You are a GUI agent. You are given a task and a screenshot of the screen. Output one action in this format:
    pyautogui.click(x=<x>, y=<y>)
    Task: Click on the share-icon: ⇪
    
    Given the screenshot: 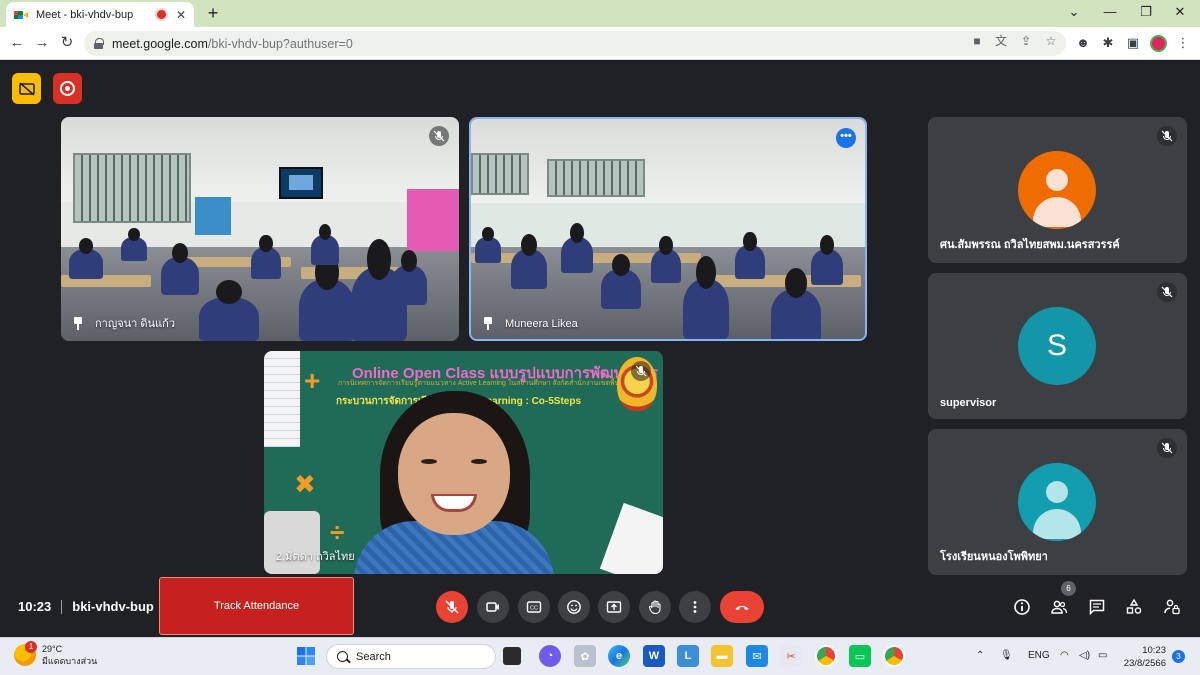 What is the action you would take?
    pyautogui.click(x=1026, y=41)
    